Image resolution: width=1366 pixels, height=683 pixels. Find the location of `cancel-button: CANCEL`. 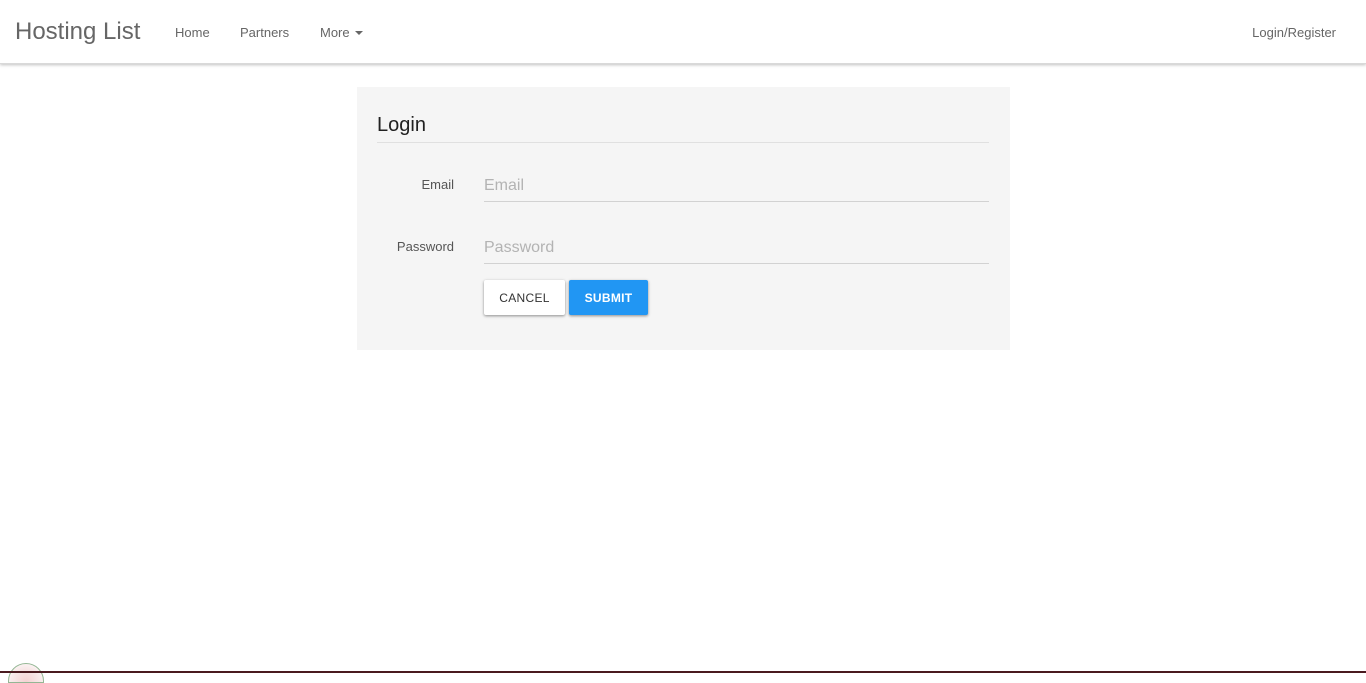

cancel-button: CANCEL is located at coordinates (524, 297).